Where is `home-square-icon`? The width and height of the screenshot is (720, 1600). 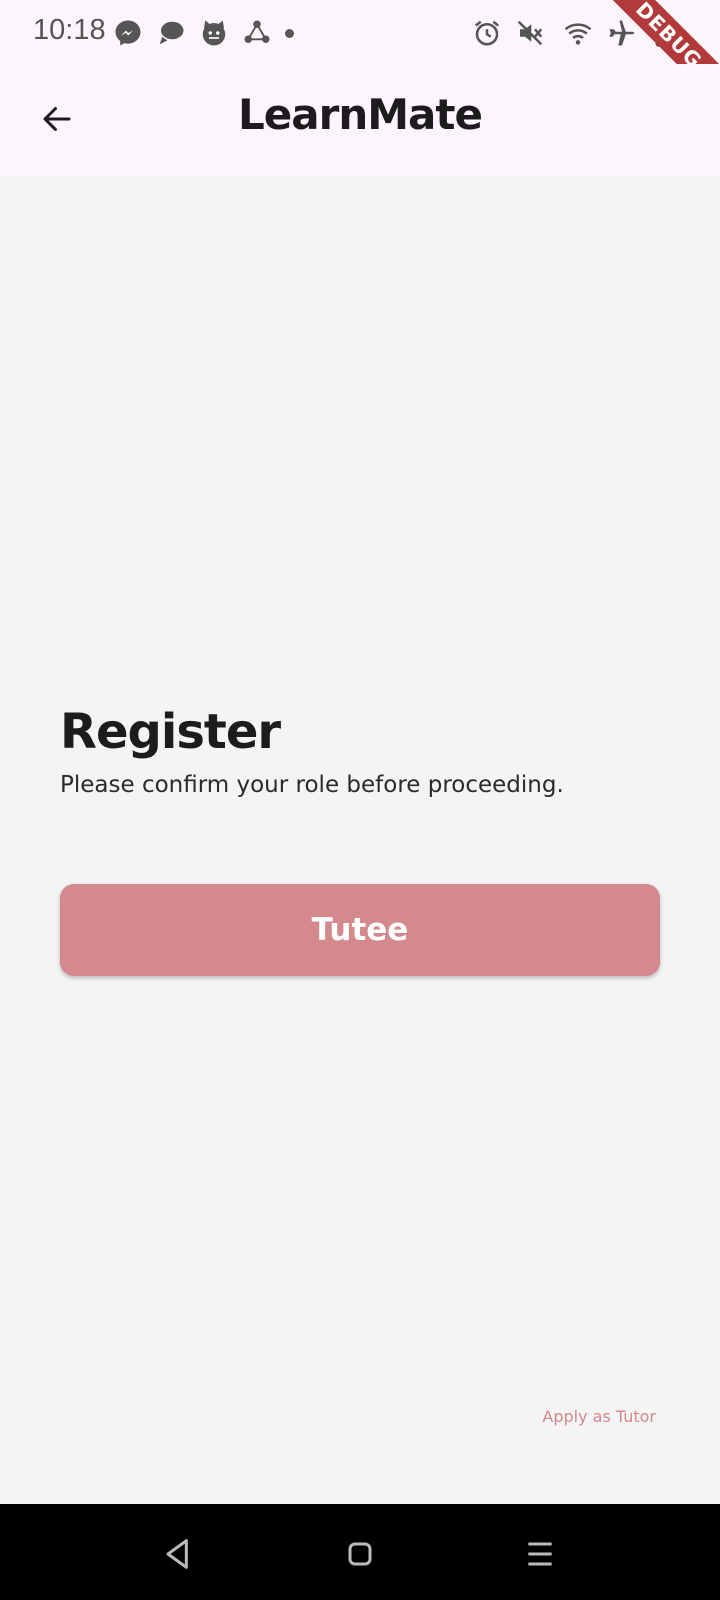 home-square-icon is located at coordinates (360, 1554).